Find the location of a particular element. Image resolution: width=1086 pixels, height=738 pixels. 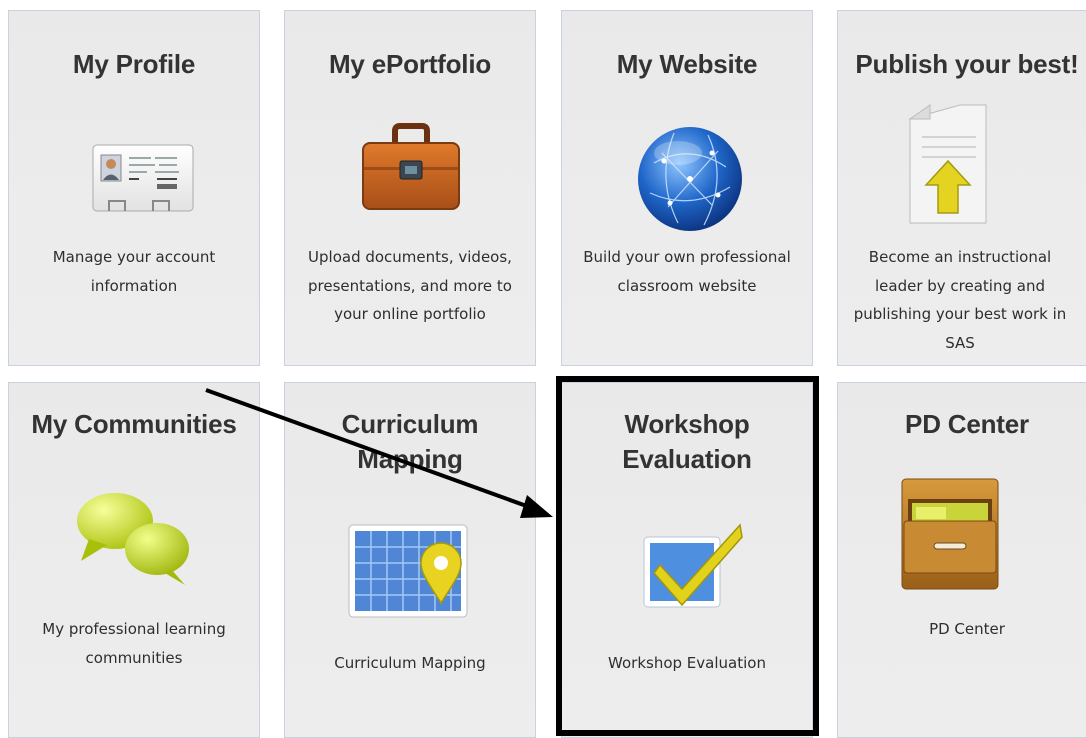

tile-workshop-evaluation: Workshop Evaluation Workshop Evaluation is located at coordinates (687, 560).